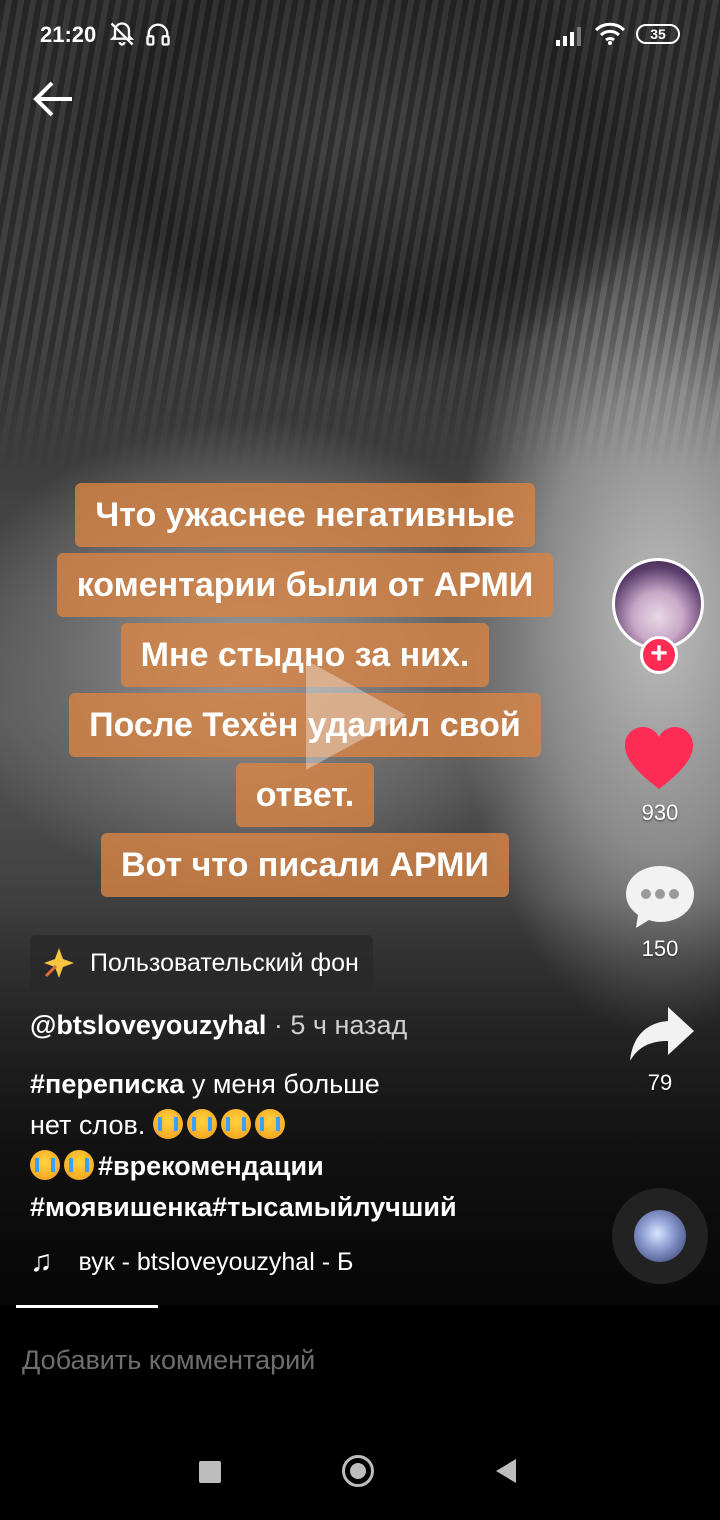  What do you see at coordinates (305, 795) in the screenshot?
I see `caption-line: ответ.` at bounding box center [305, 795].